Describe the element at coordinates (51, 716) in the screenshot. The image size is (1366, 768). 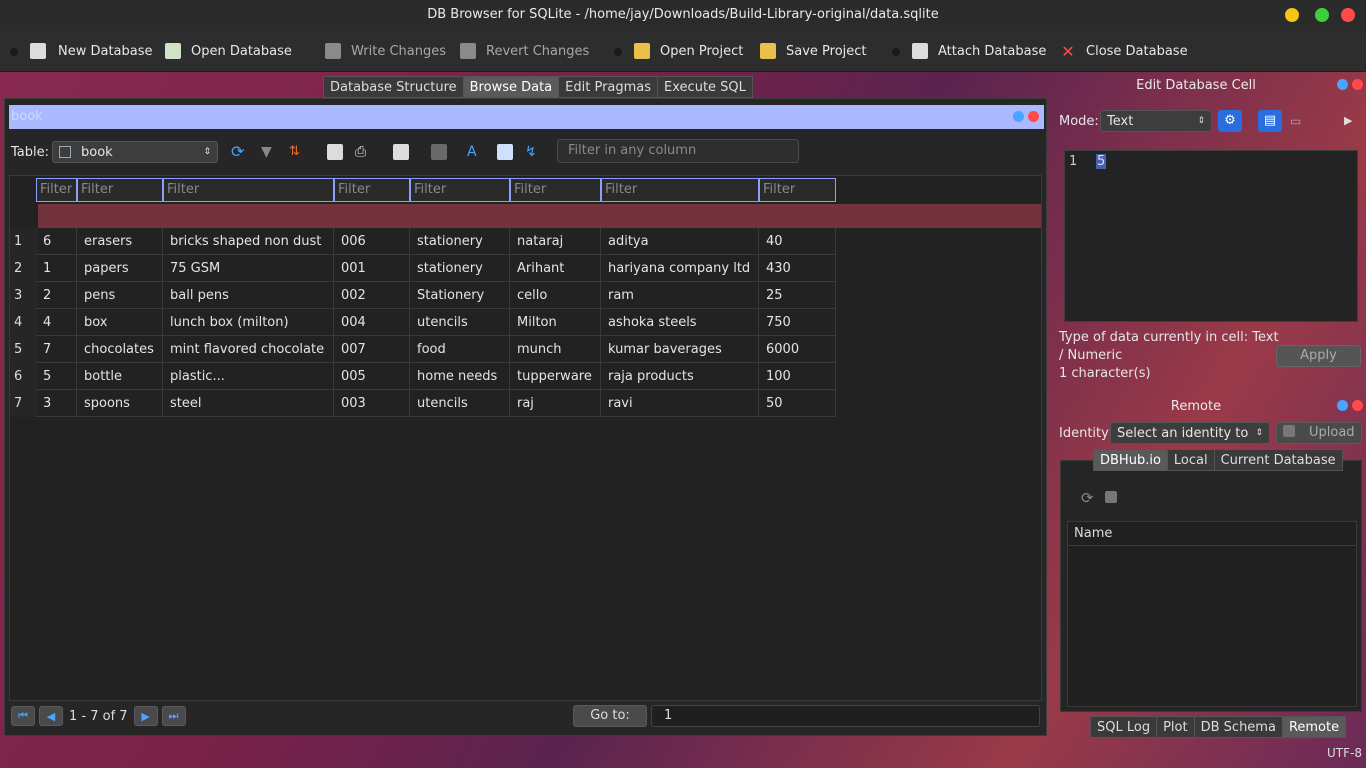
I see `previous-record-icon: ◀` at that location.